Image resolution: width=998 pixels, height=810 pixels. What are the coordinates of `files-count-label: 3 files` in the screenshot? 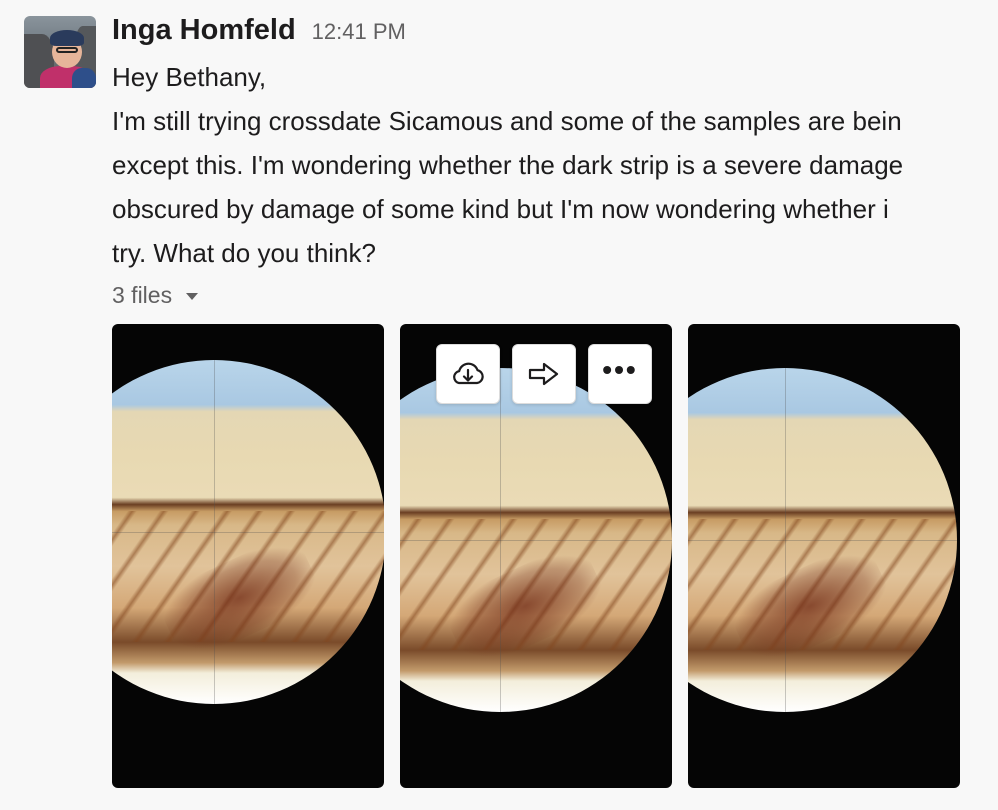 It's located at (142, 295).